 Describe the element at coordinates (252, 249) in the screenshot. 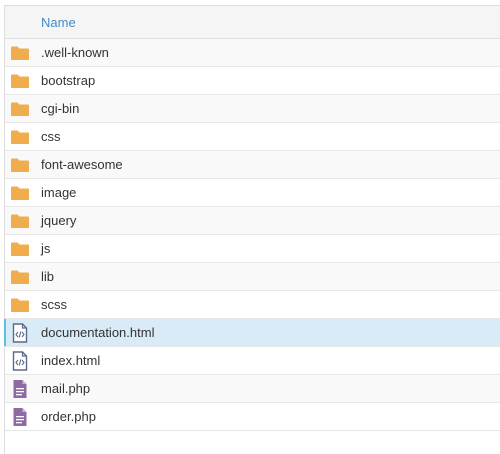

I see `file-row: js` at that location.